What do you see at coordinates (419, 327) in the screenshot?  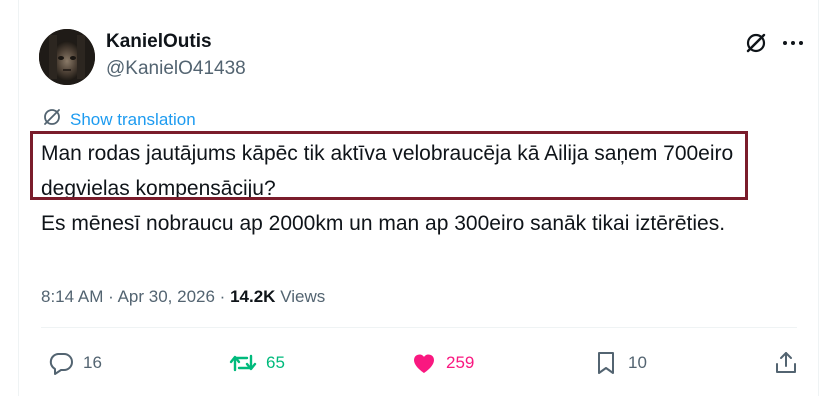 I see `divider` at bounding box center [419, 327].